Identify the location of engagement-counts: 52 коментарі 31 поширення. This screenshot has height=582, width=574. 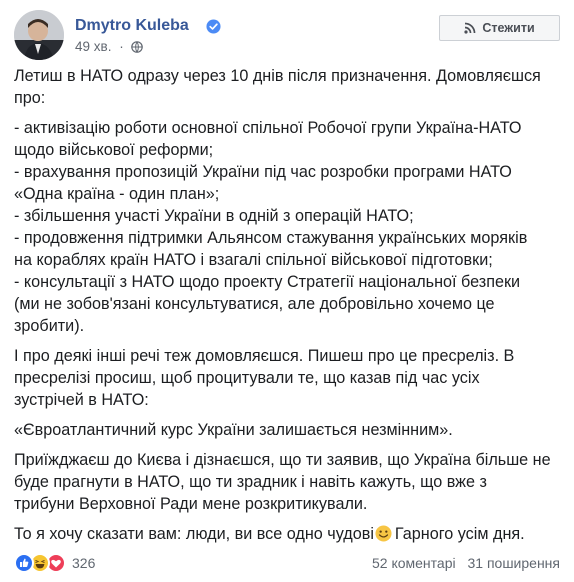
(466, 563).